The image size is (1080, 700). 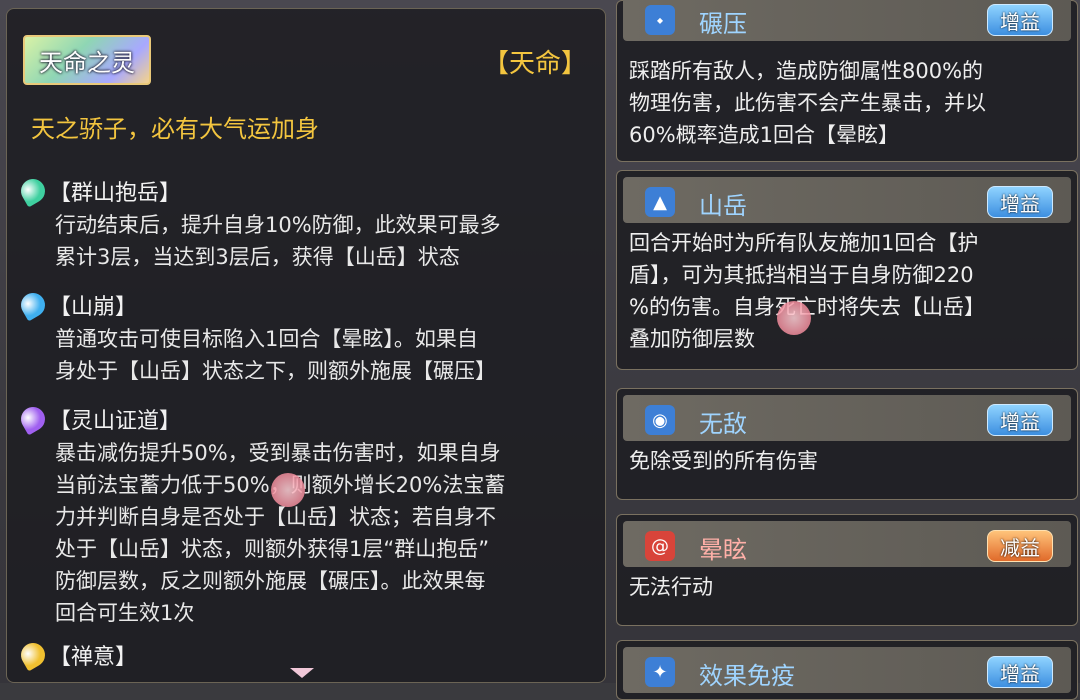 What do you see at coordinates (33, 191) in the screenshot?
I see `green-orb-icon` at bounding box center [33, 191].